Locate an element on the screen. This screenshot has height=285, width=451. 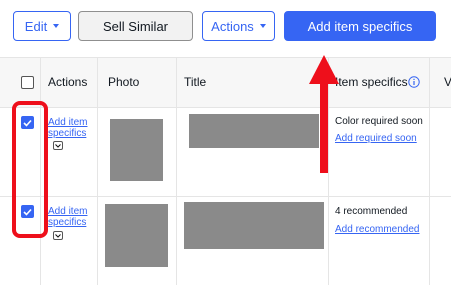
column-header-actions: Actions is located at coordinates (67, 82).